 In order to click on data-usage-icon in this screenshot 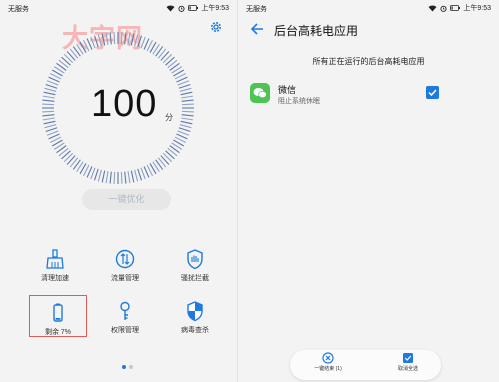, I will do `click(125, 259)`.